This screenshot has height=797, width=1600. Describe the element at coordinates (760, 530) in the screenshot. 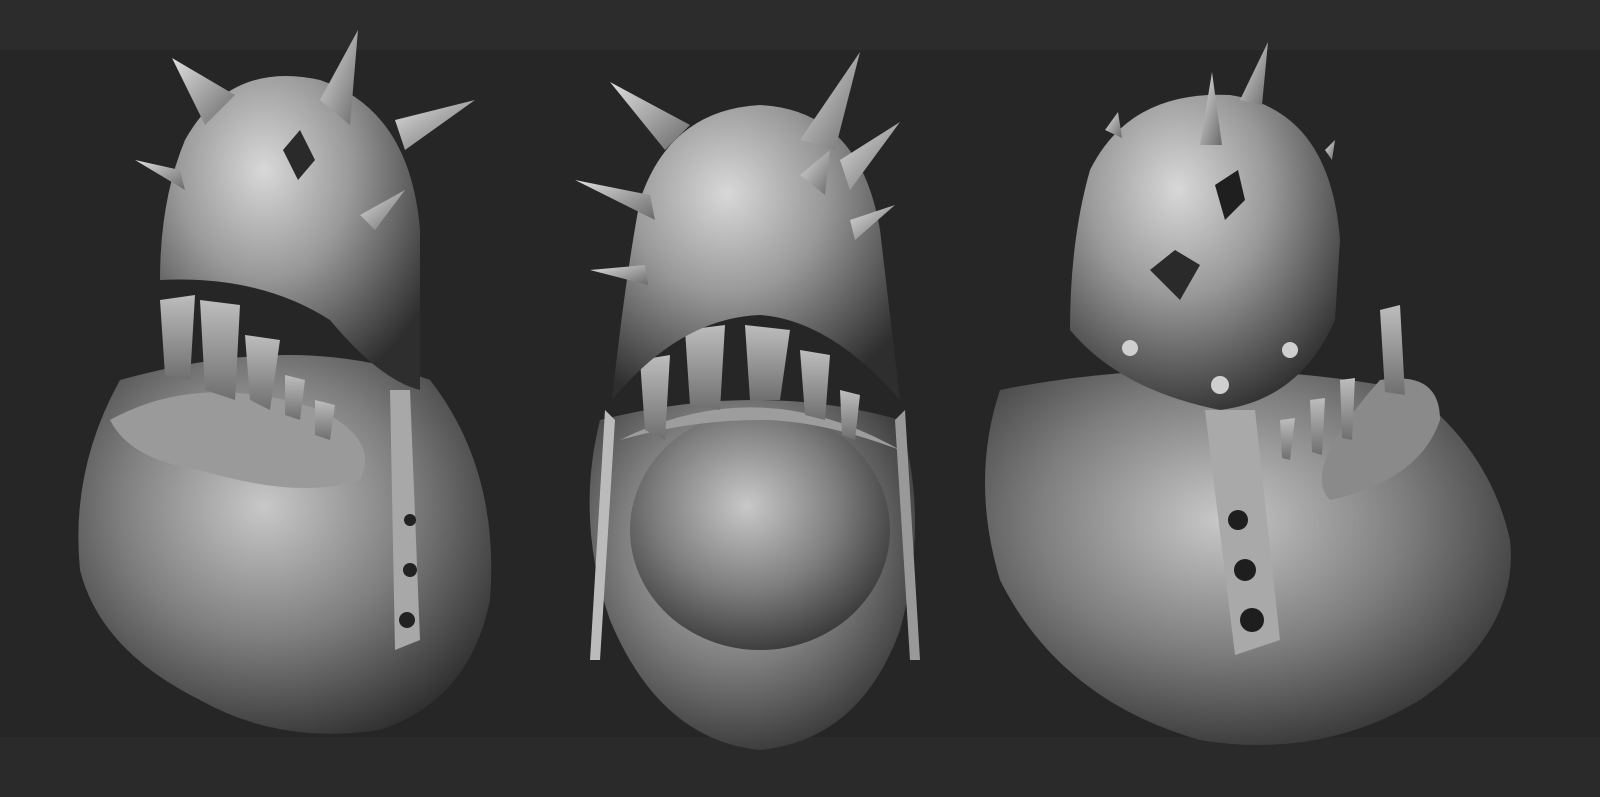

I see `chin` at that location.